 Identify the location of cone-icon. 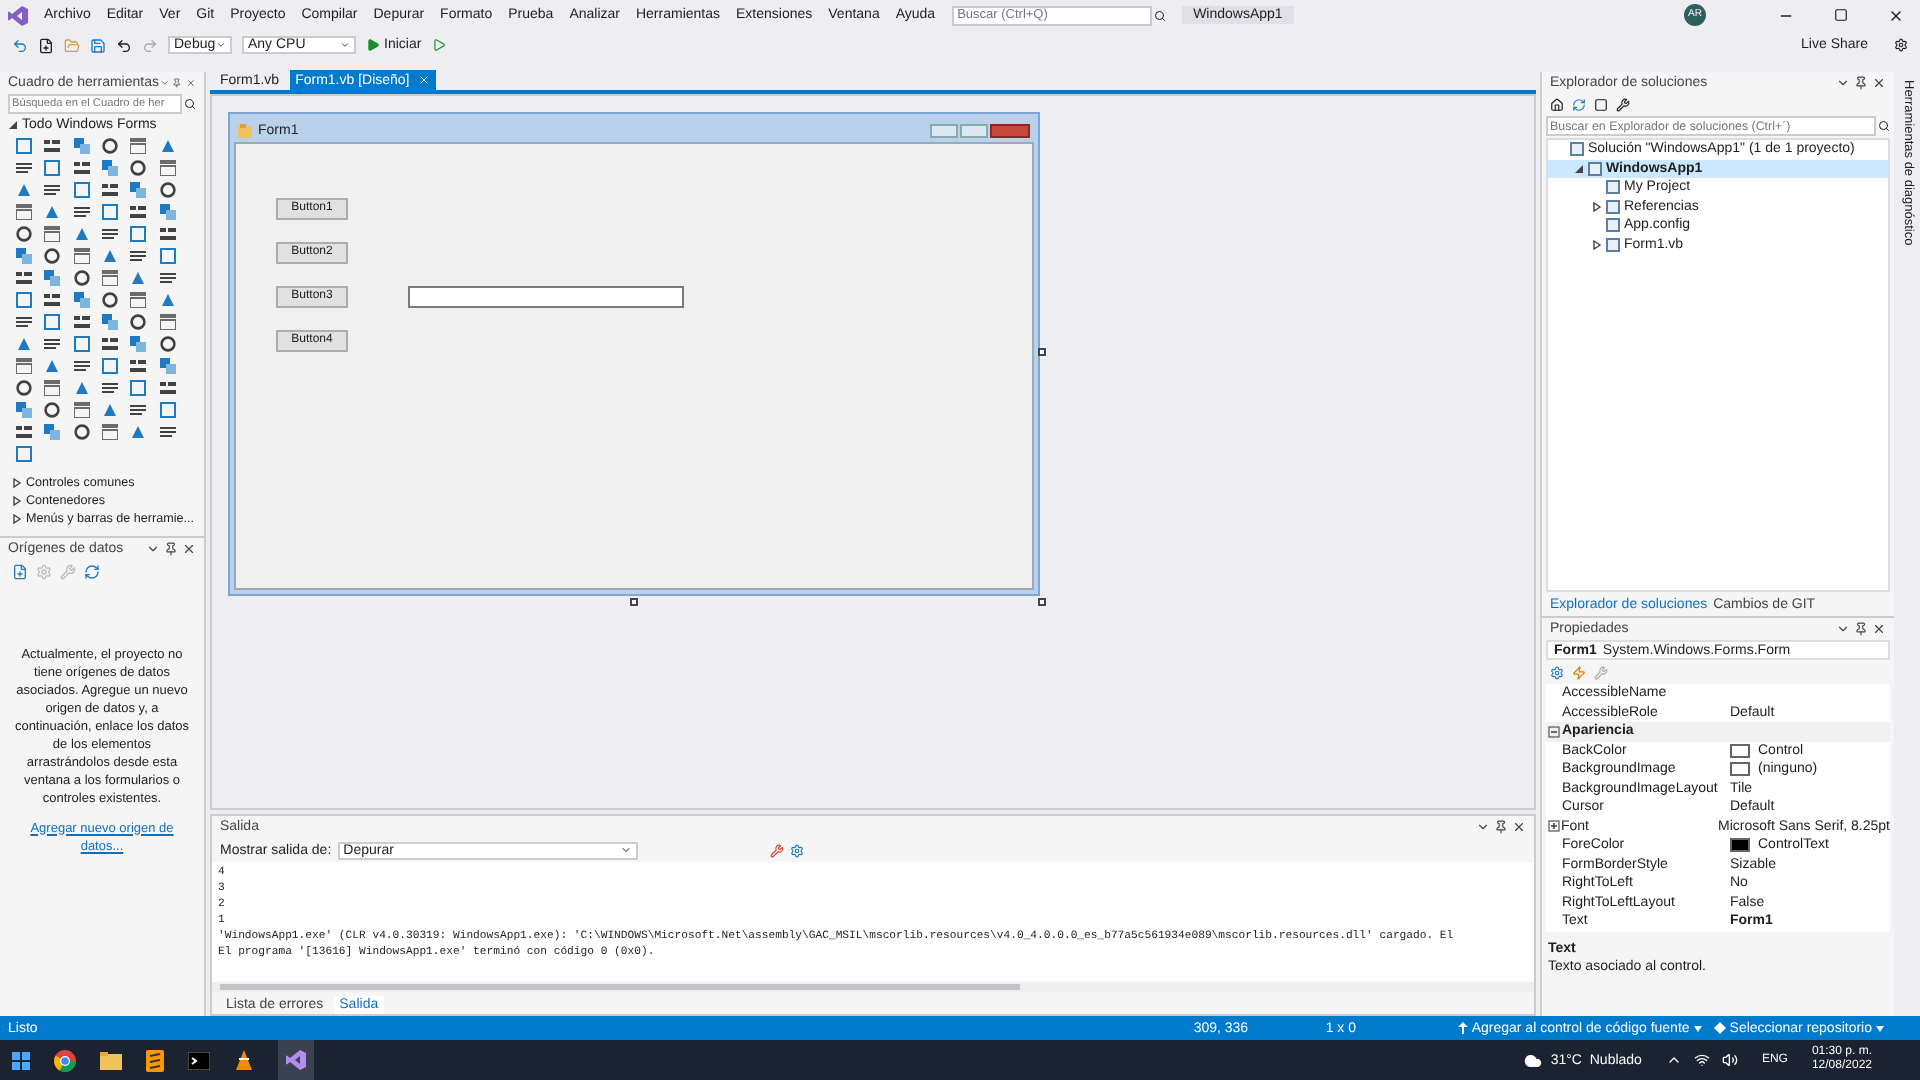
(244, 1060).